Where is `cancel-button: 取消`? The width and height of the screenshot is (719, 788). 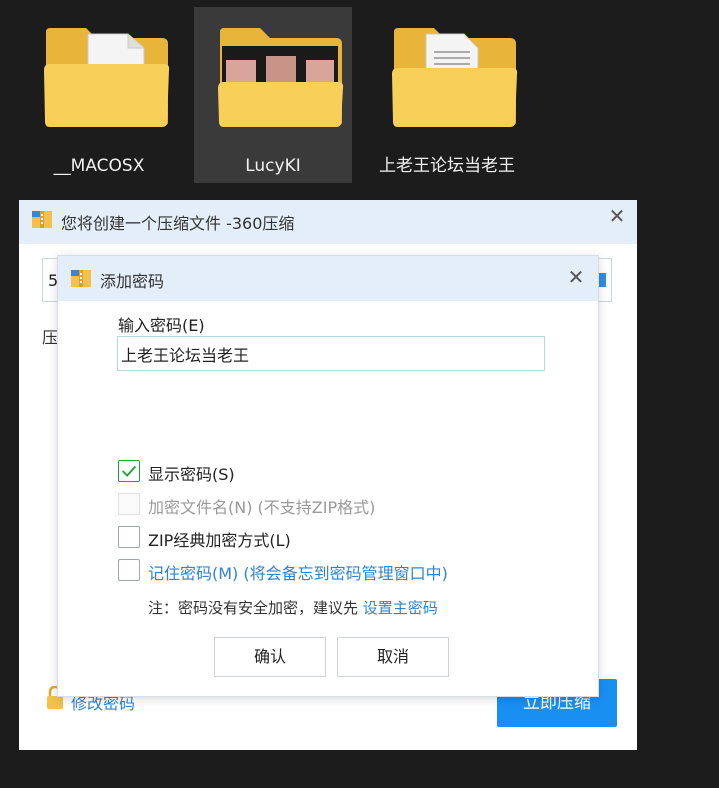
cancel-button: 取消 is located at coordinates (393, 657).